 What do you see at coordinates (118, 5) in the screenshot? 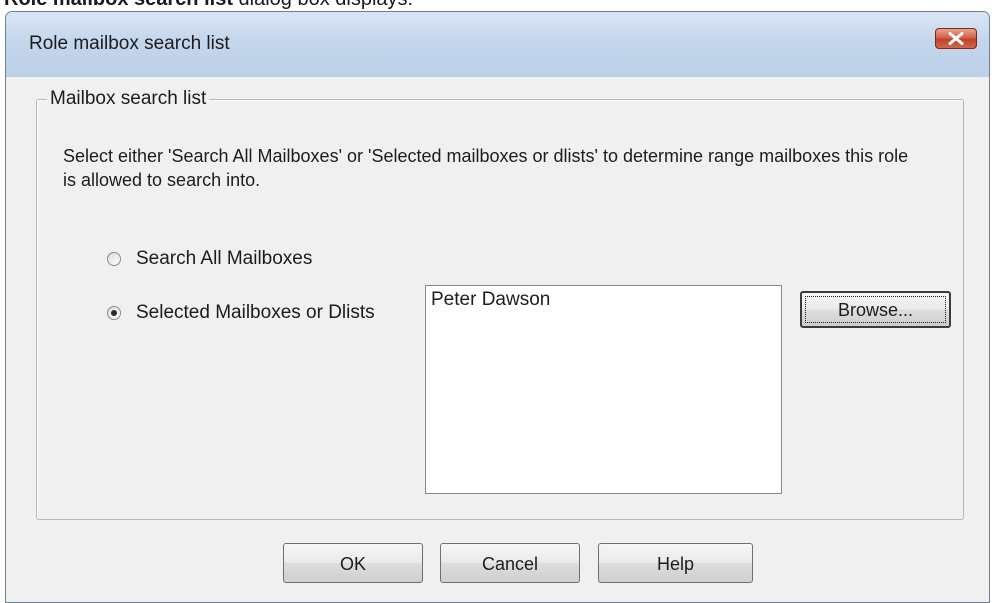
I see `caption-bold: Role mailbox search list` at bounding box center [118, 5].